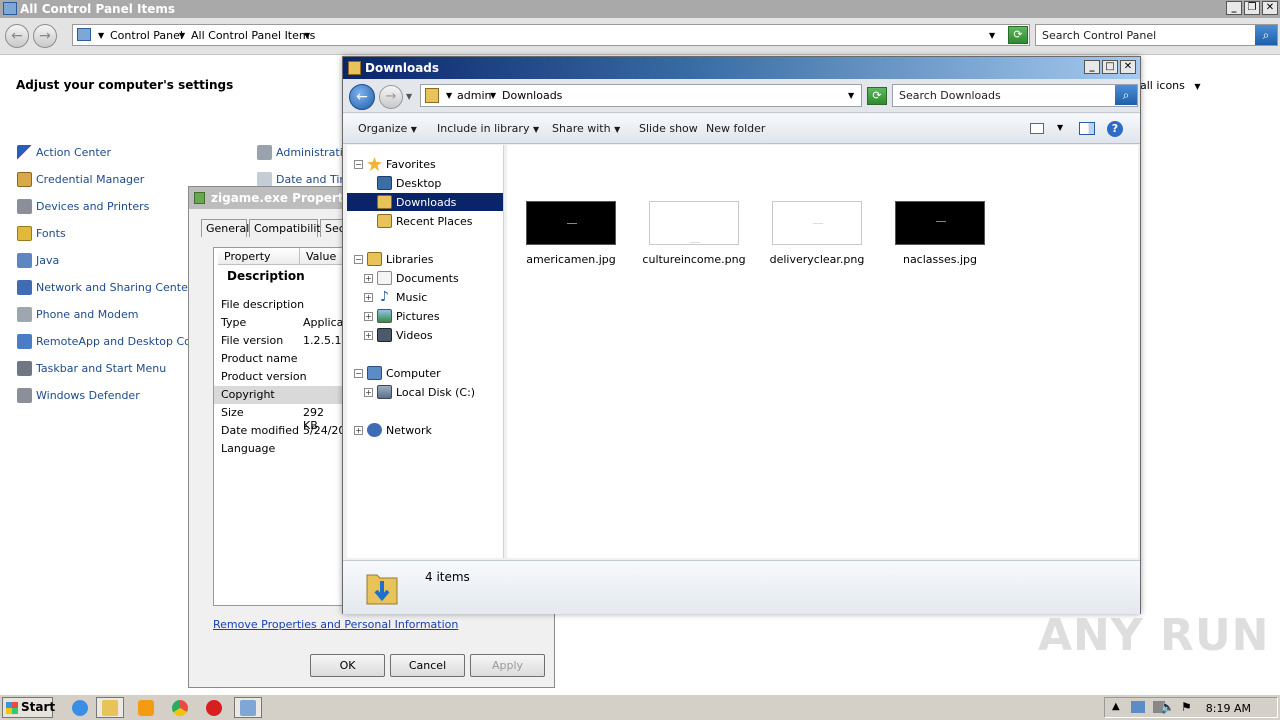 This screenshot has width=1280, height=720. I want to click on taskbar-media-player, so click(146, 707).